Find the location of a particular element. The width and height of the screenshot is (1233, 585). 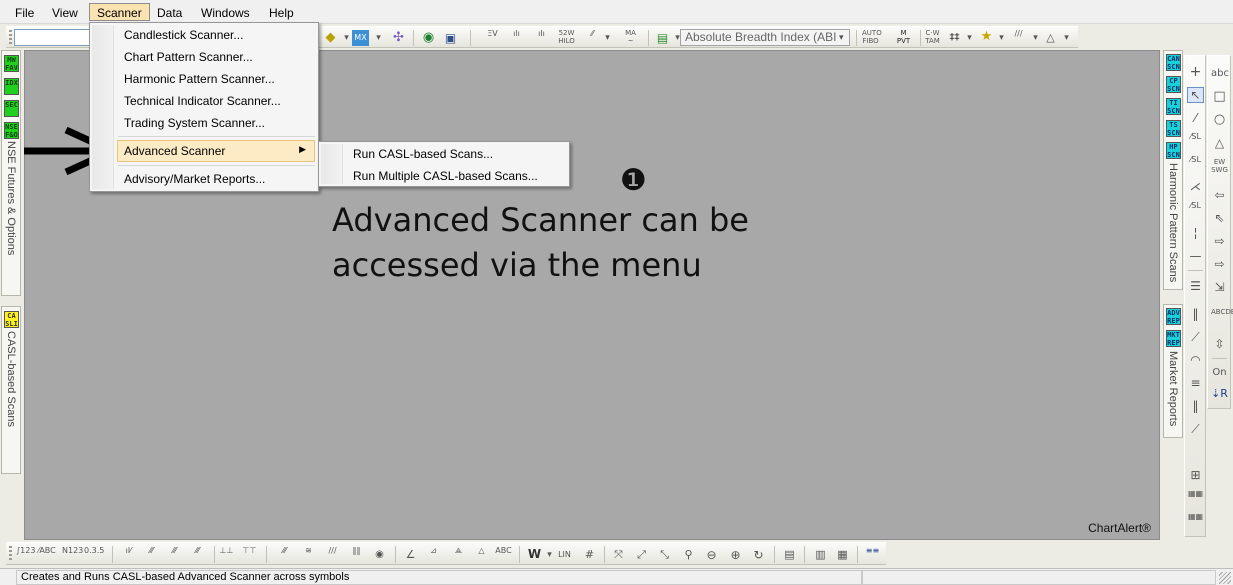

menu-data: Data is located at coordinates (169, 13).